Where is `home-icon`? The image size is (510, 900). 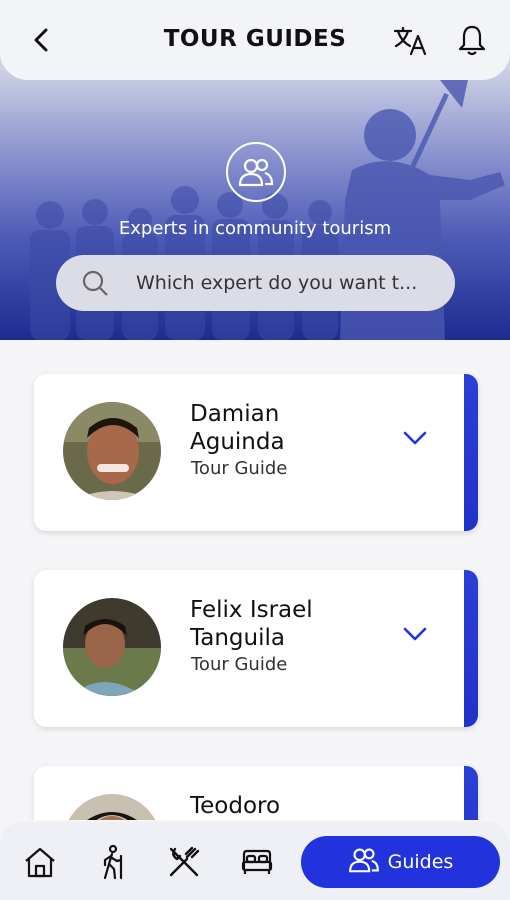
home-icon is located at coordinates (40, 862).